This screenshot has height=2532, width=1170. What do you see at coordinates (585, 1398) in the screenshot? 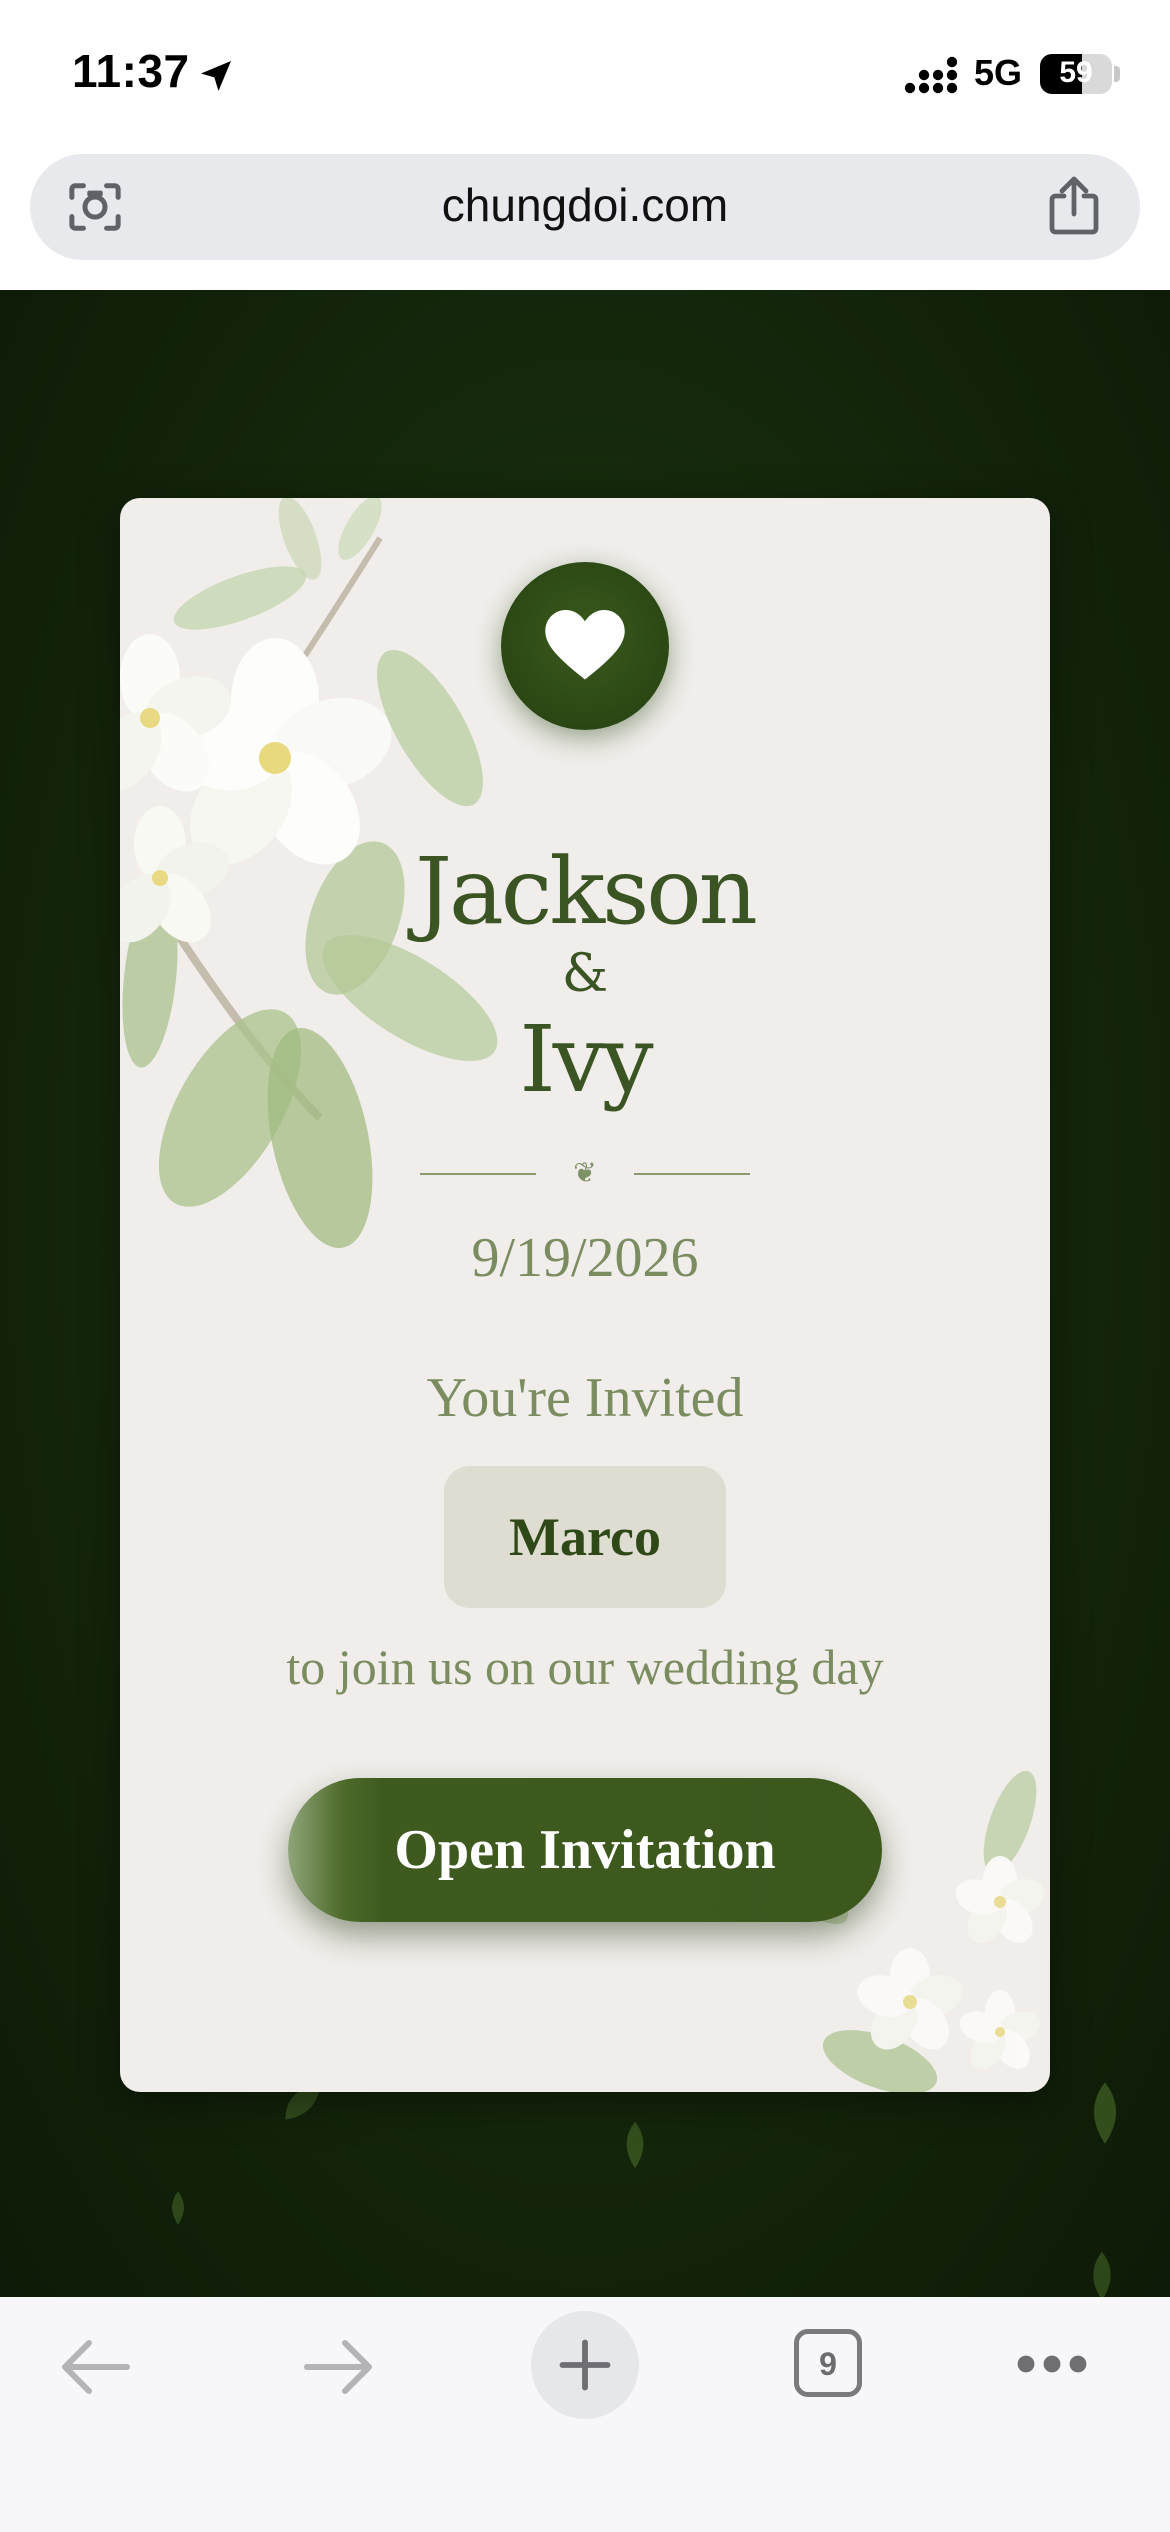
I see `invited-text: You're Invited` at bounding box center [585, 1398].